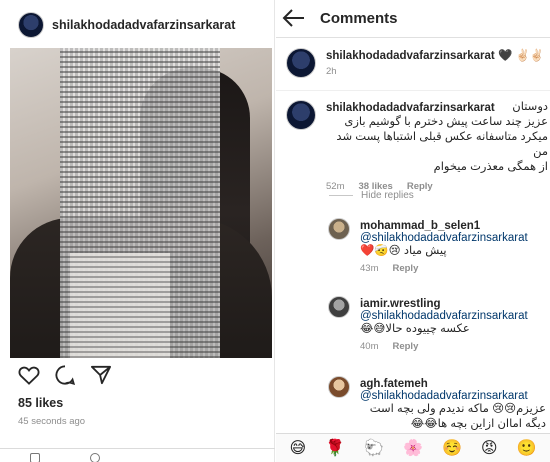 The image size is (550, 462). Describe the element at coordinates (527, 448) in the screenshot. I see `emoji-button: 🙂` at that location.